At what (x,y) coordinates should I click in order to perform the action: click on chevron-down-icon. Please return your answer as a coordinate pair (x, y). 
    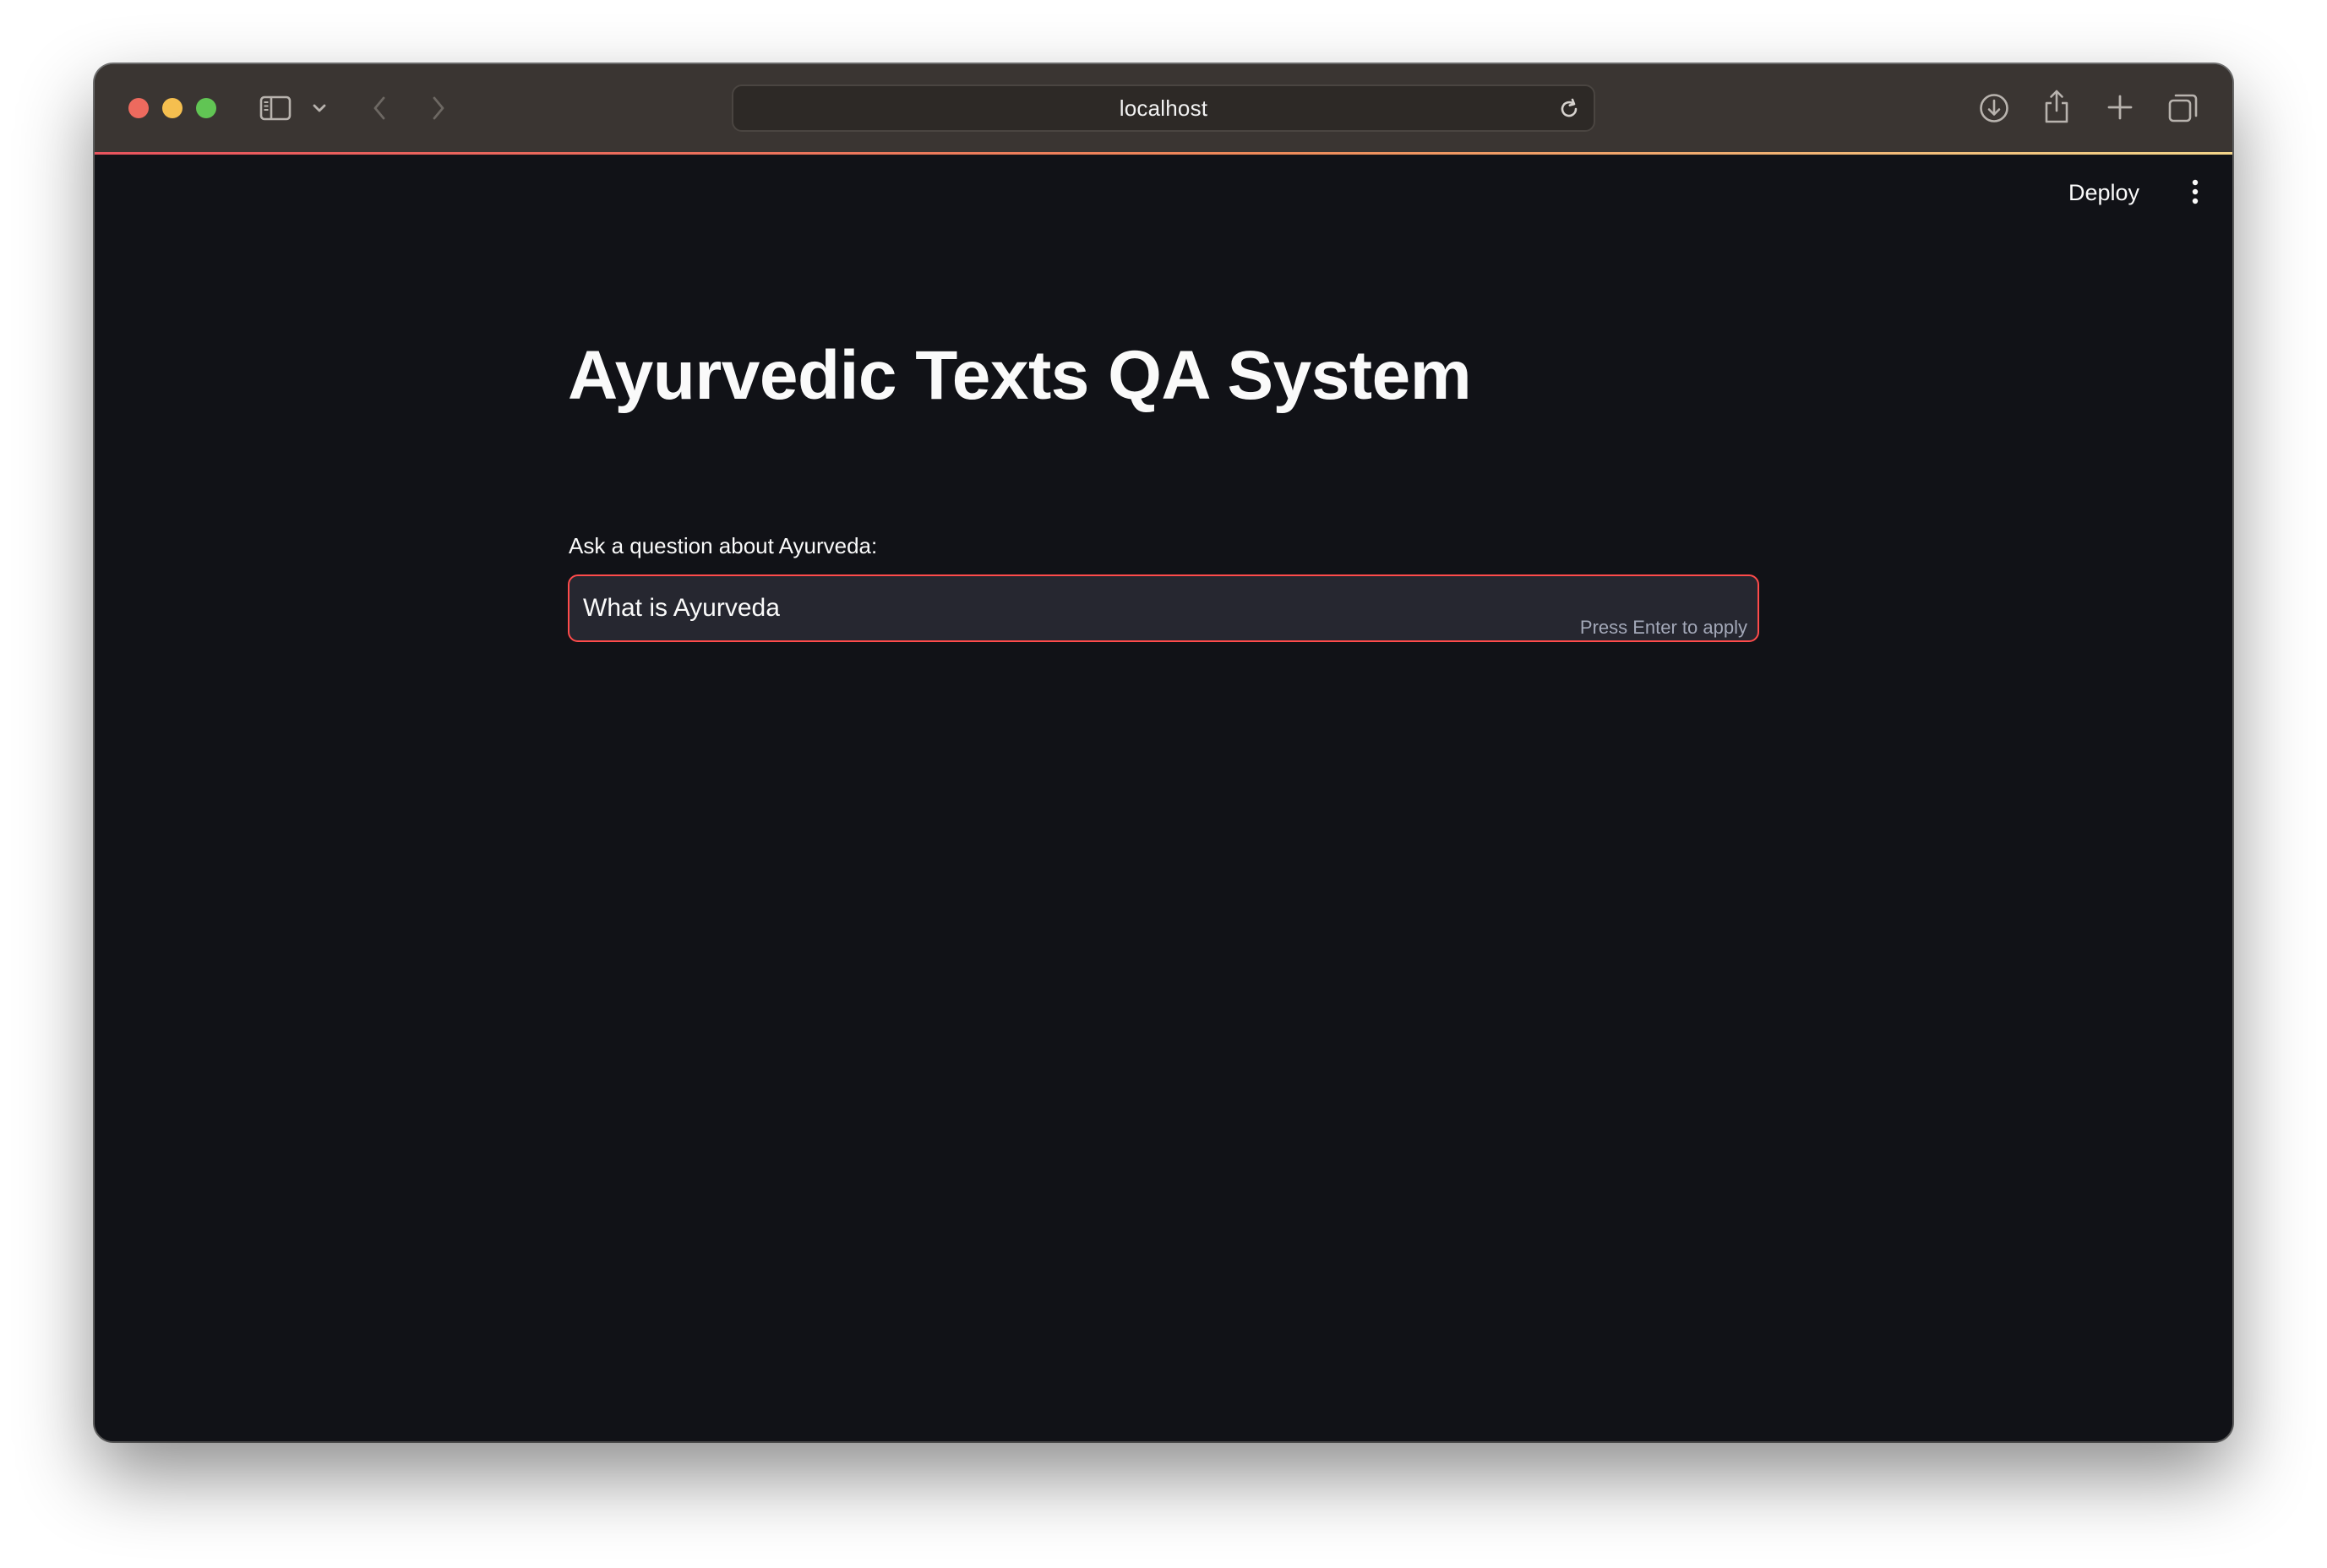
    Looking at the image, I should click on (319, 108).